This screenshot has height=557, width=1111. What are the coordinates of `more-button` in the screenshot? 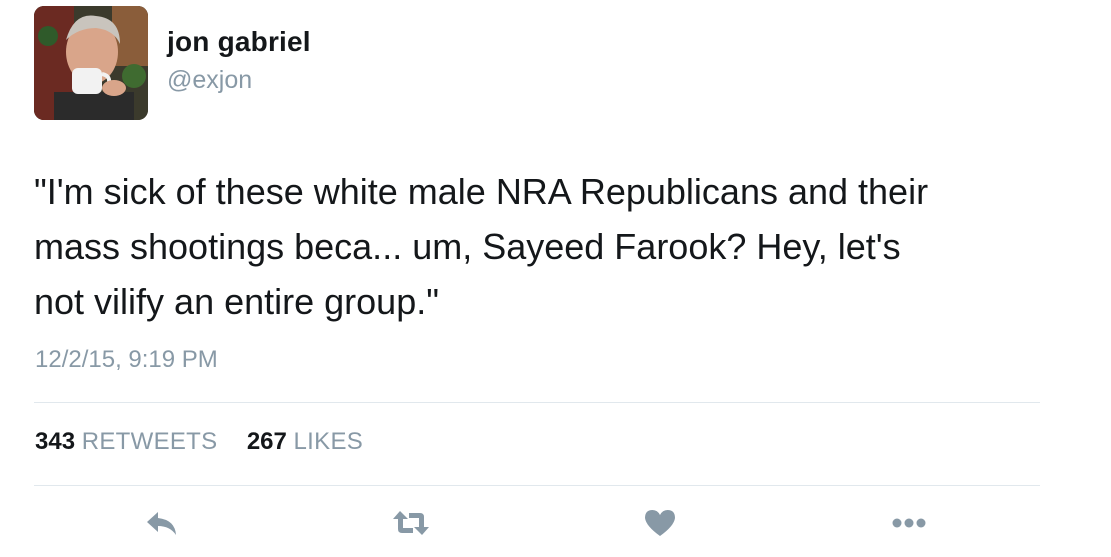 It's located at (909, 523).